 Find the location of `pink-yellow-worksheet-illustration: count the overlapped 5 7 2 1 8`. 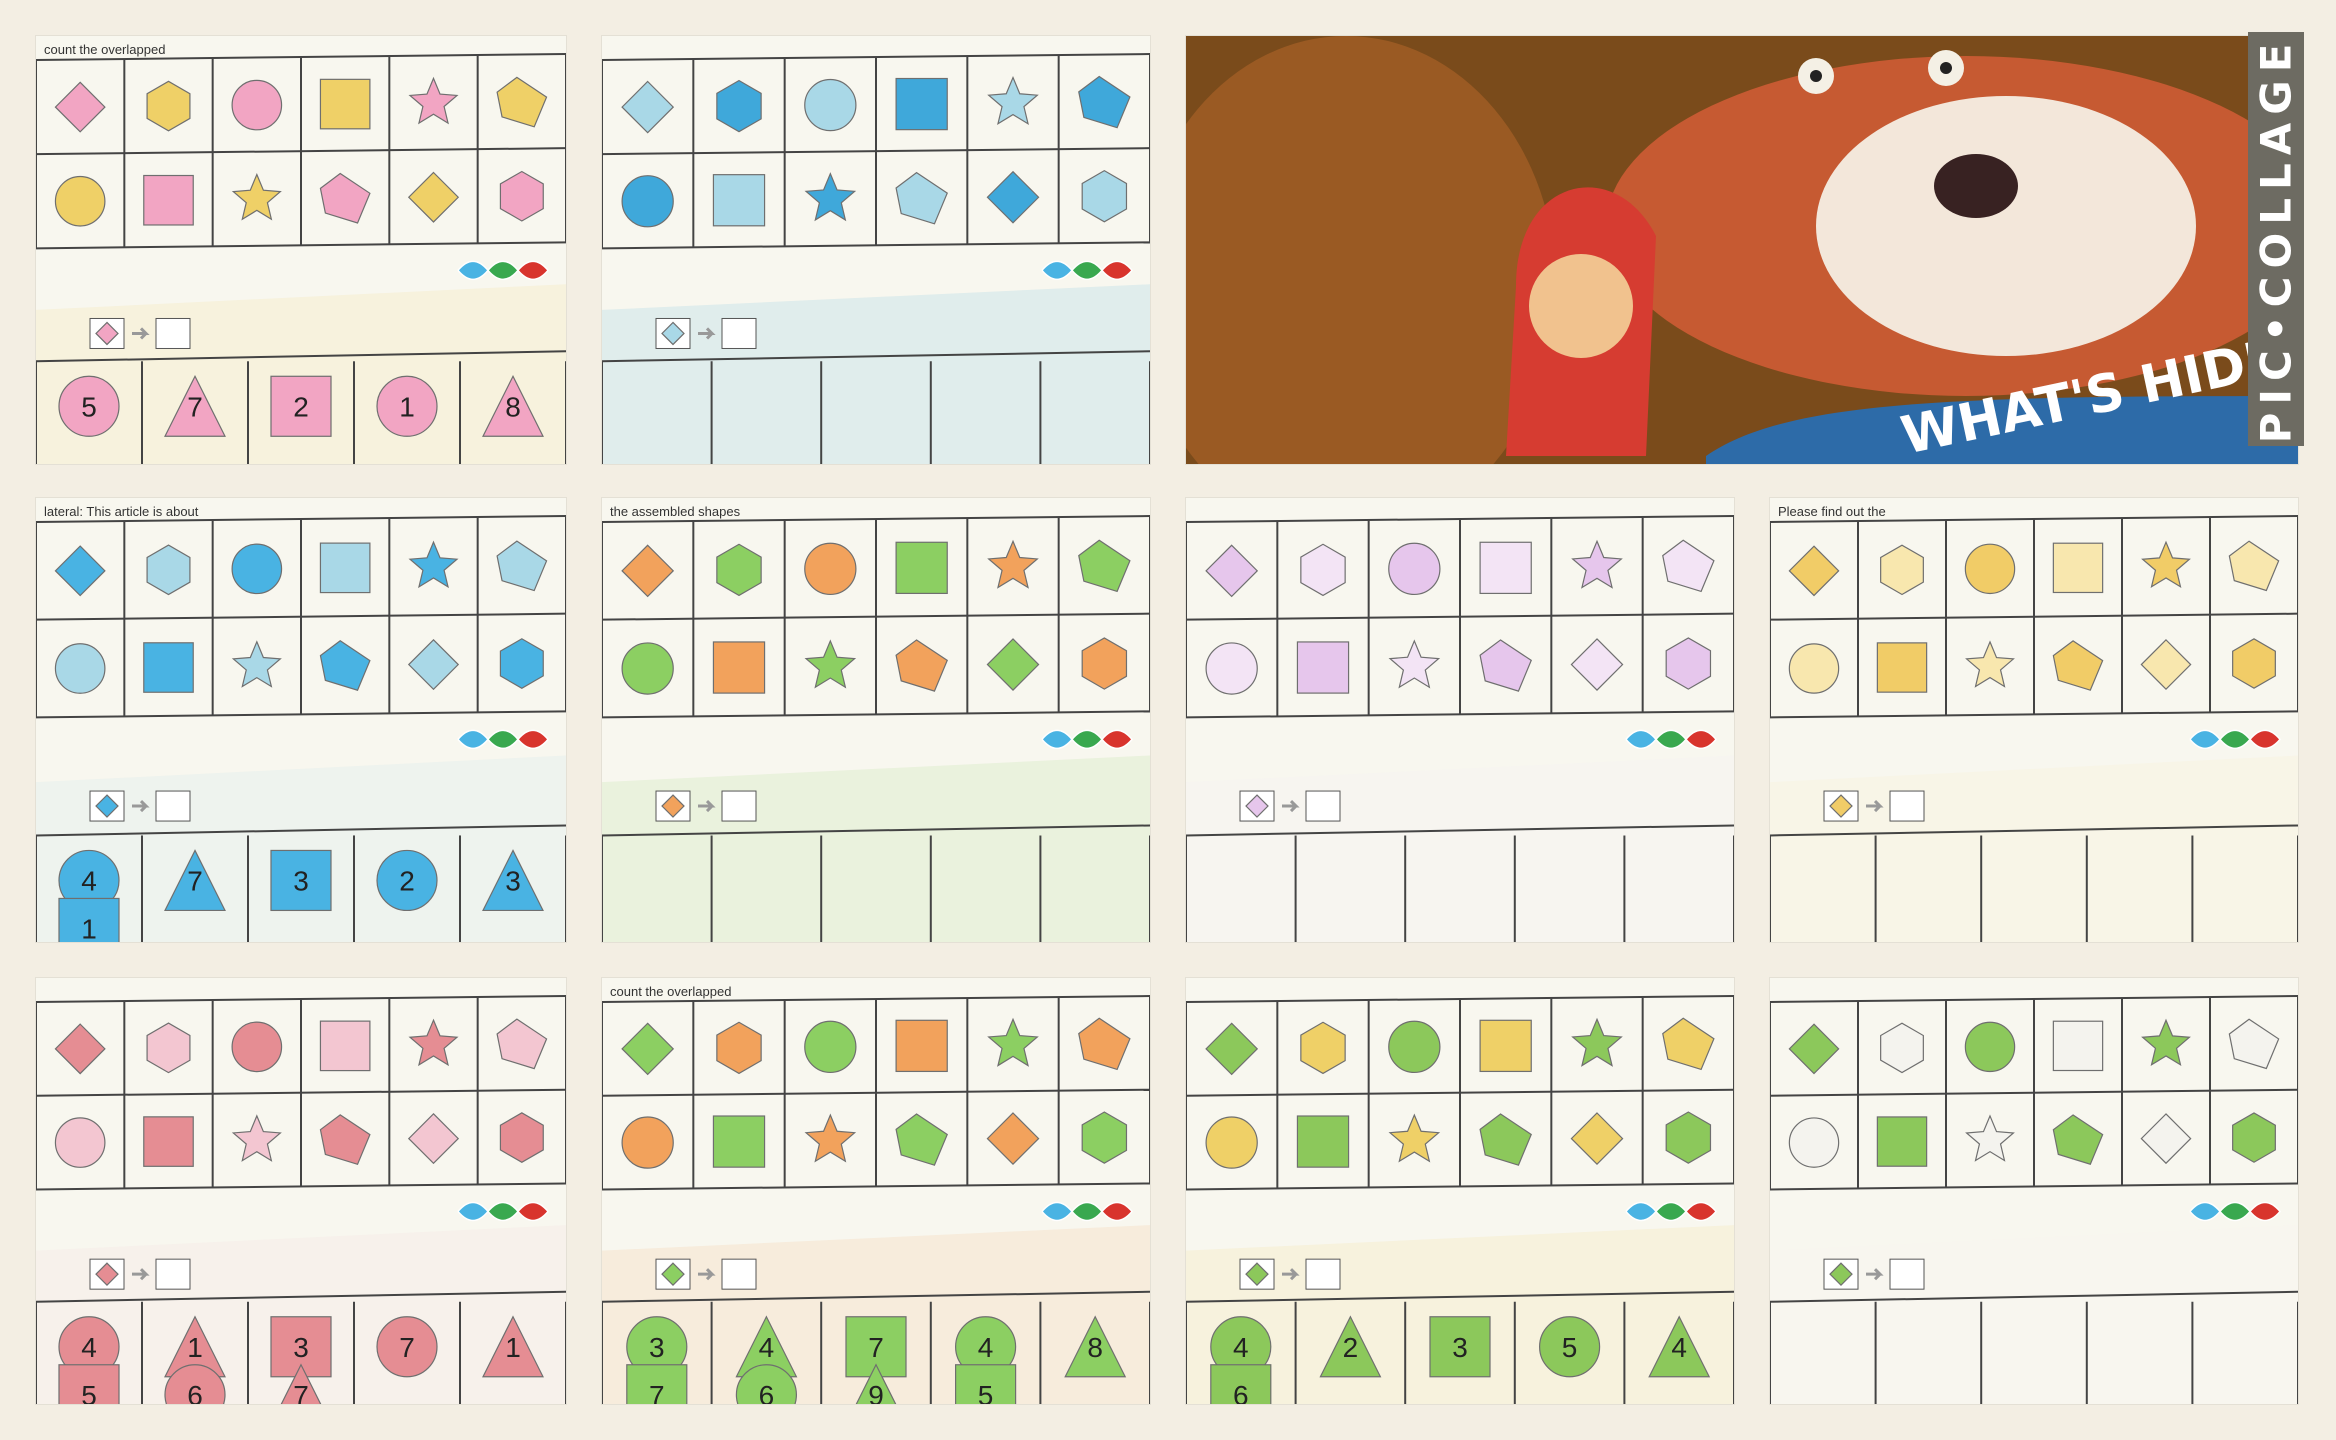

pink-yellow-worksheet-illustration: count the overlapped 5 7 2 1 8 is located at coordinates (301, 250).